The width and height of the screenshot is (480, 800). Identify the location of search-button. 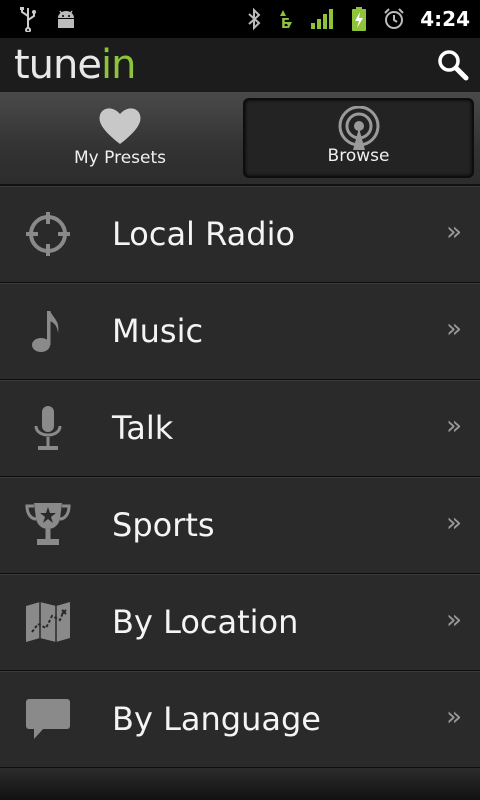
(453, 65).